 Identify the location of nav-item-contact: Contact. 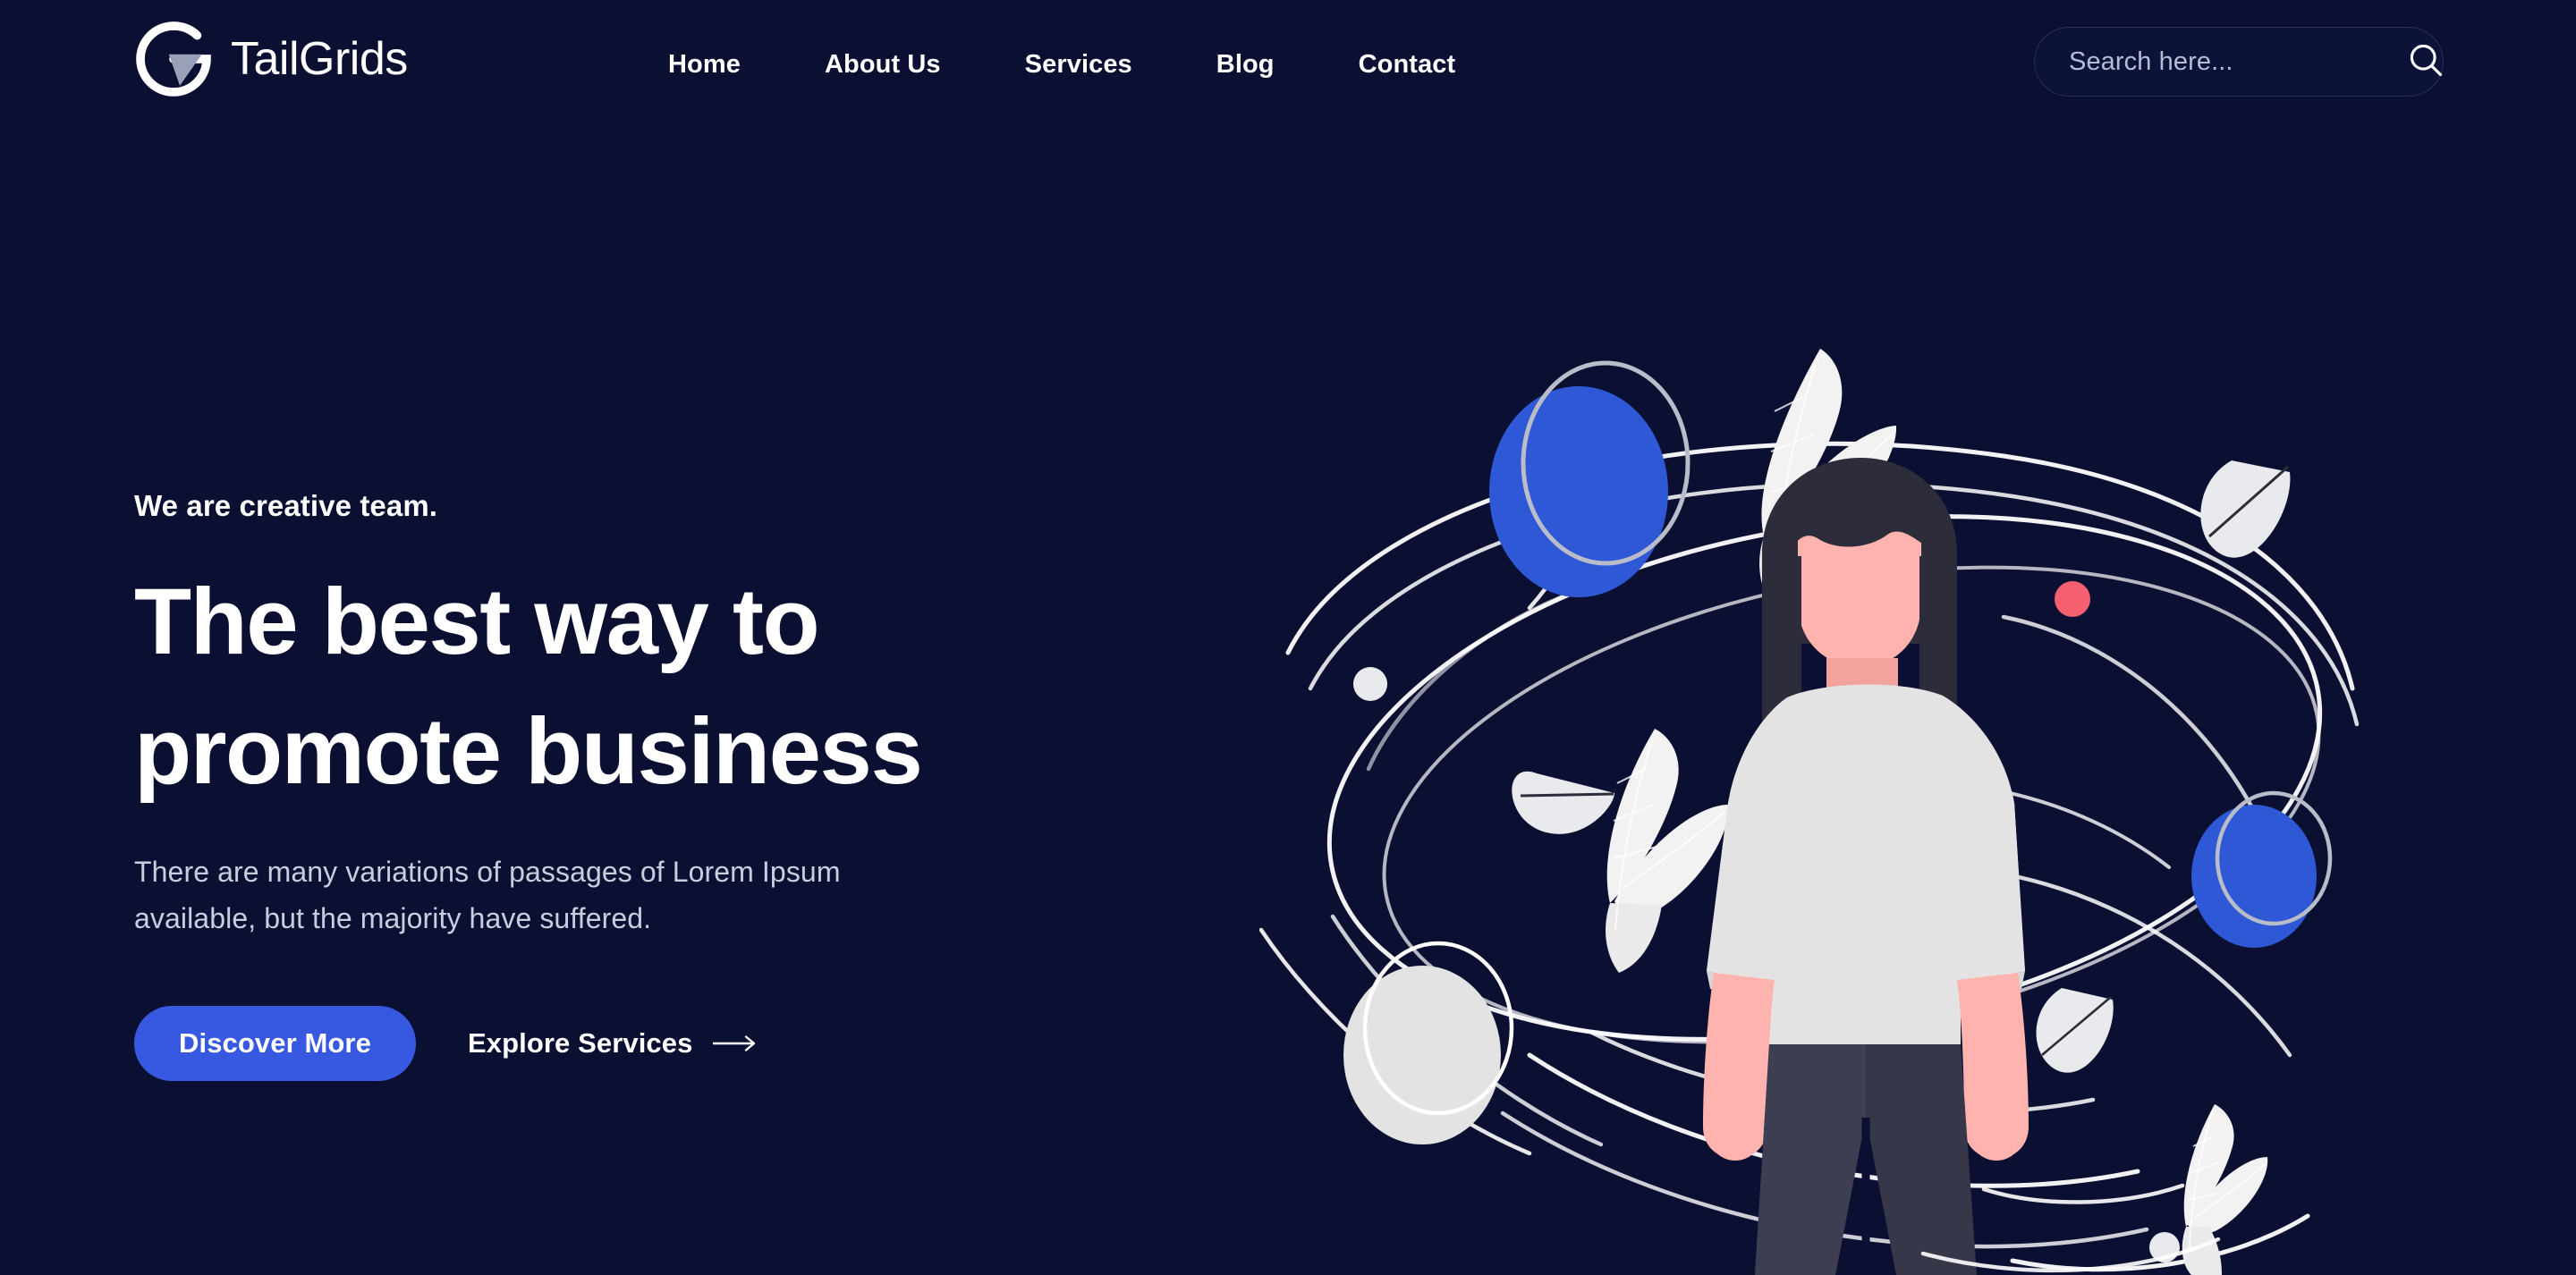
(1407, 64).